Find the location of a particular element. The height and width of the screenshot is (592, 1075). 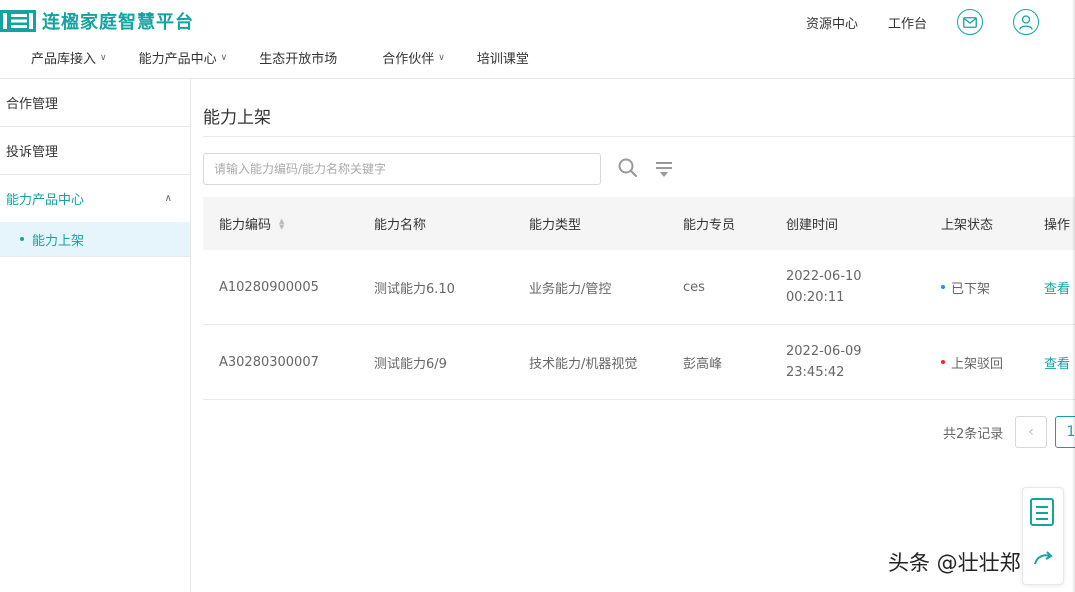

nav-product-library: 产品库接入 ∨ is located at coordinates (69, 57).